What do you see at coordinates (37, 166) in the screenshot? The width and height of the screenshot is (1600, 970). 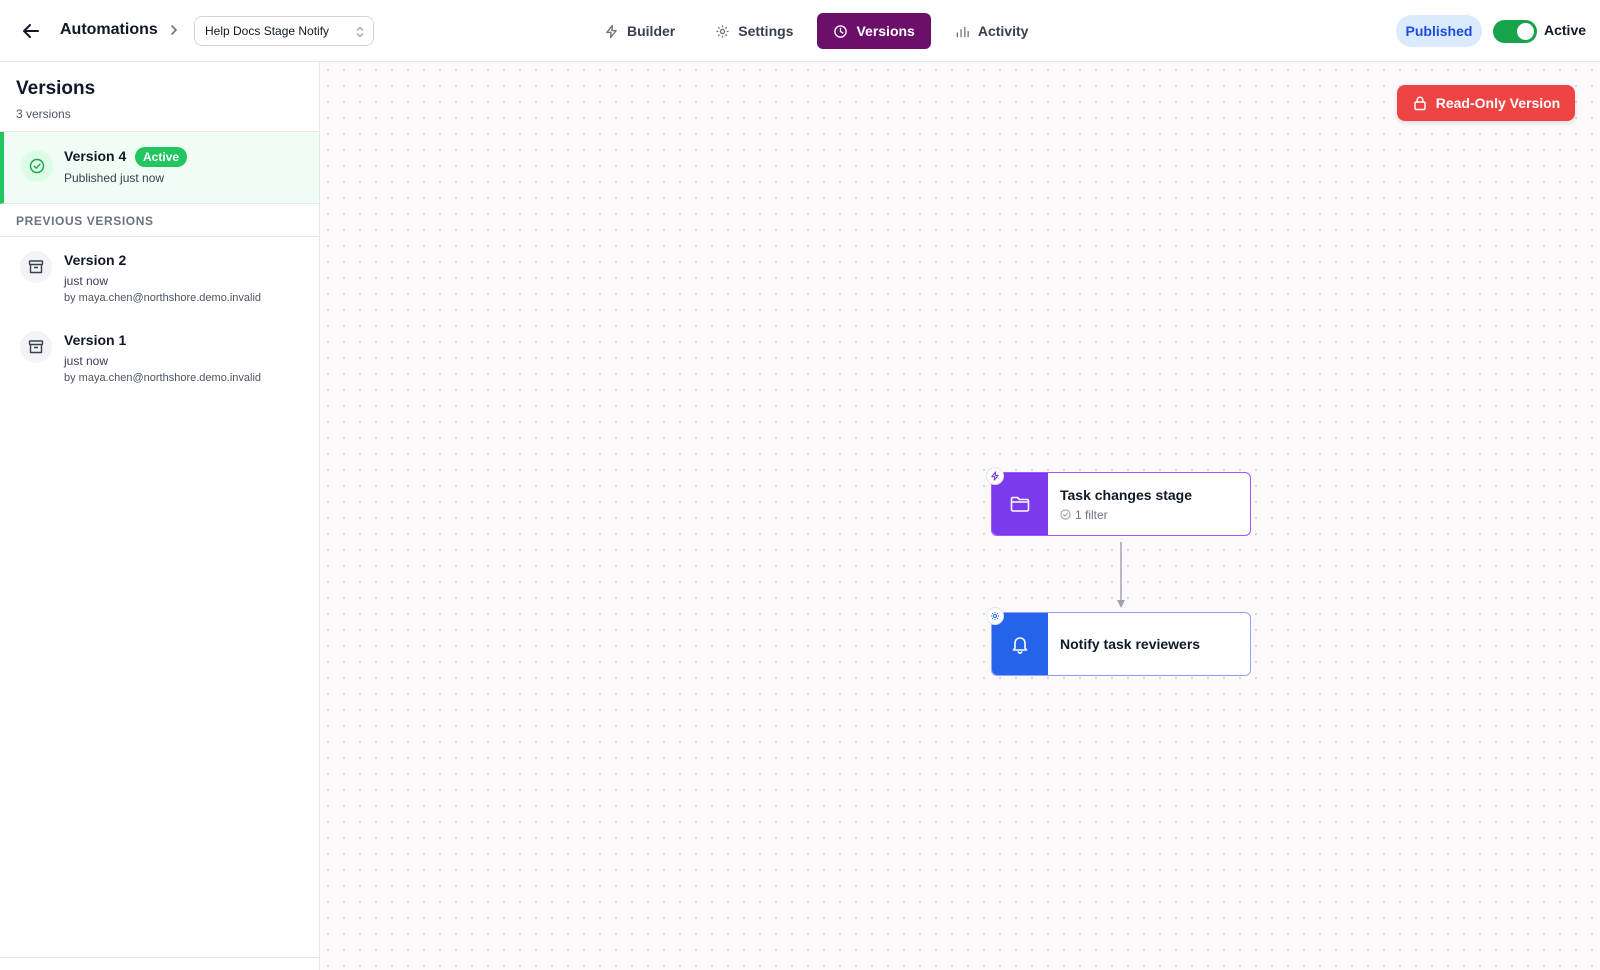 I see `check-circle-icon` at bounding box center [37, 166].